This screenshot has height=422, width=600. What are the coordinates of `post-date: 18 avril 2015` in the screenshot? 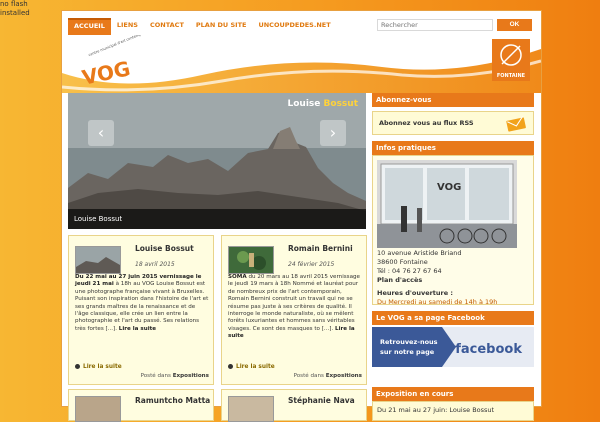 It's located at (155, 264).